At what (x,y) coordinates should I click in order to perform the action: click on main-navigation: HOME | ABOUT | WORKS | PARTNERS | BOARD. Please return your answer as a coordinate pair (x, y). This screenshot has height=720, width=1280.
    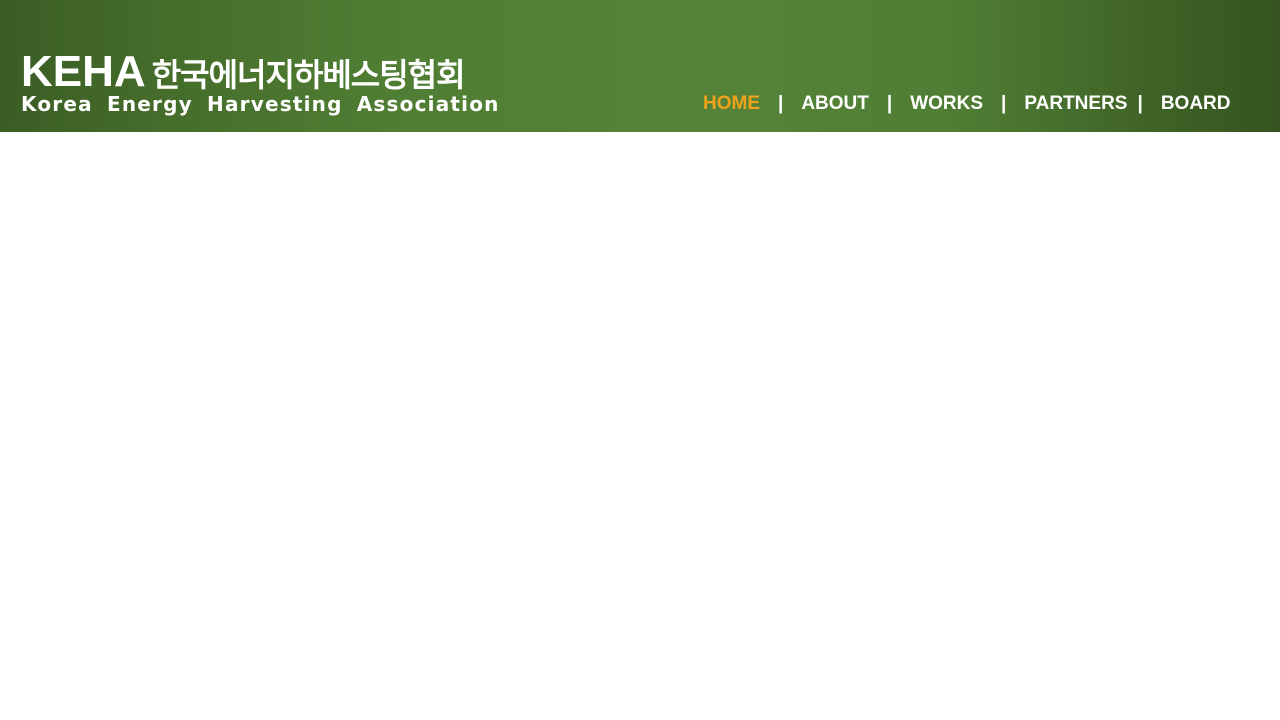
    Looking at the image, I should click on (966, 104).